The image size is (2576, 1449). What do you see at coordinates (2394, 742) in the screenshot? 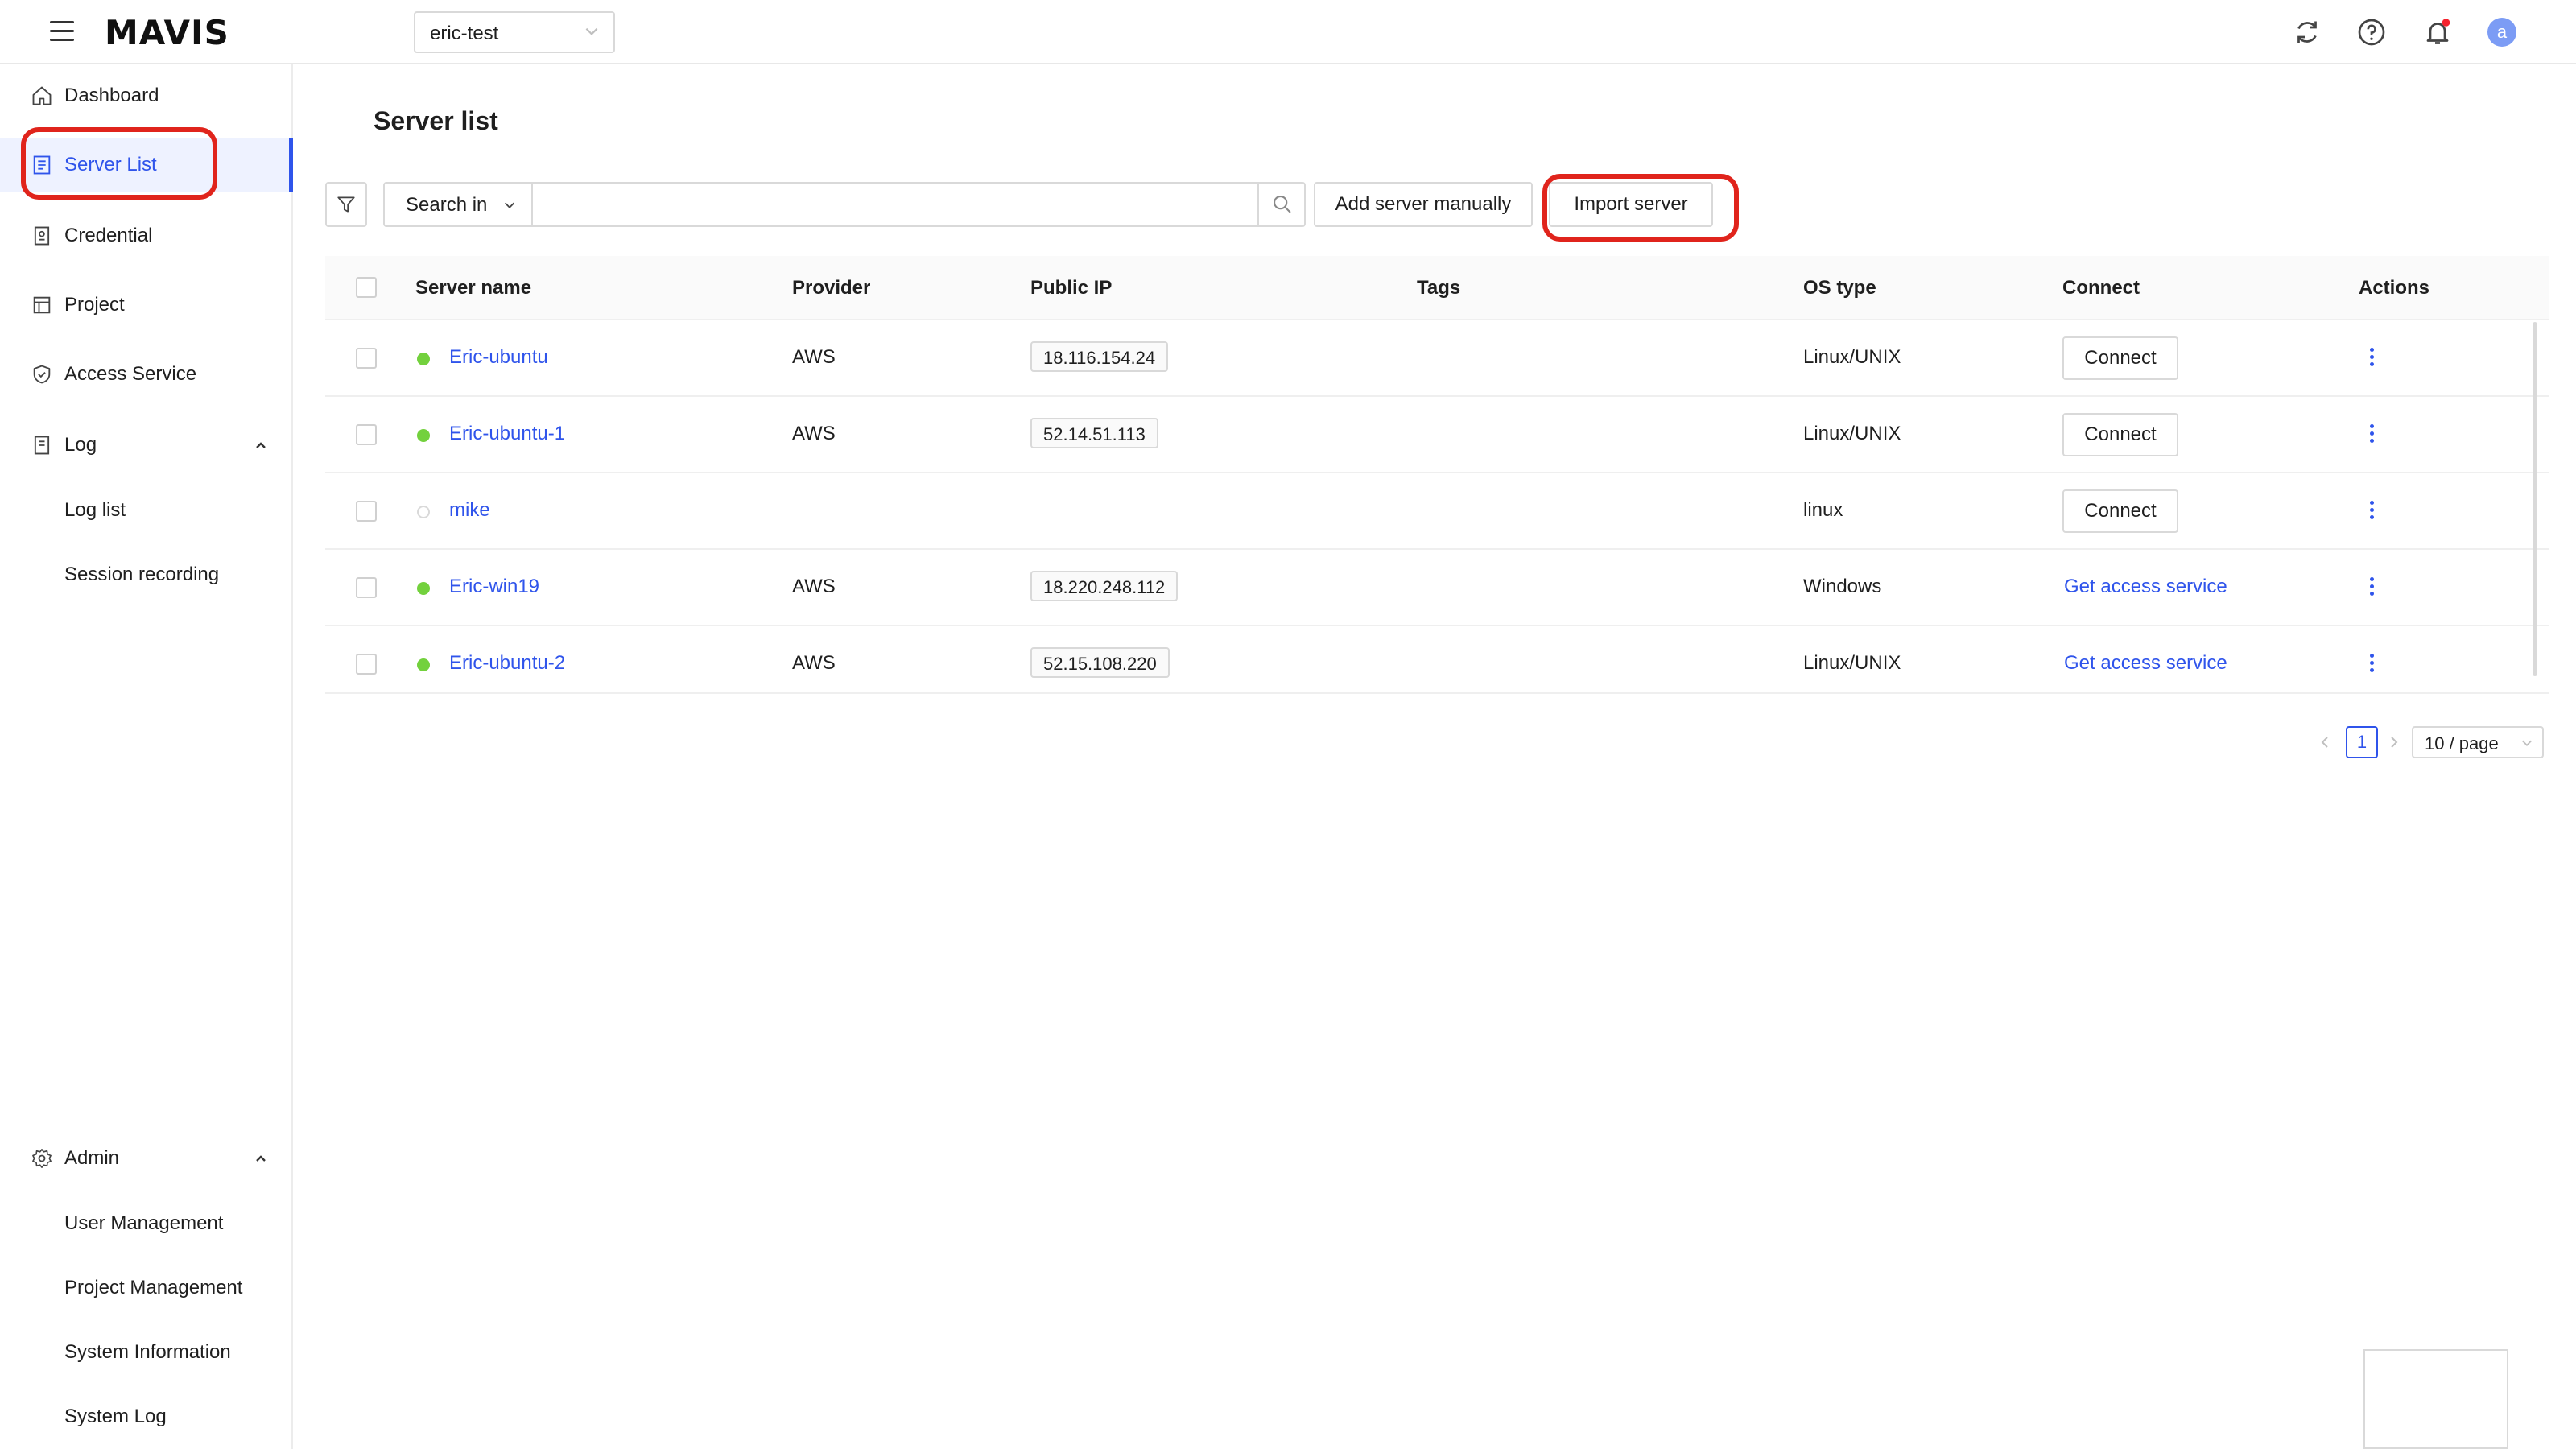
I see `next-page-icon` at bounding box center [2394, 742].